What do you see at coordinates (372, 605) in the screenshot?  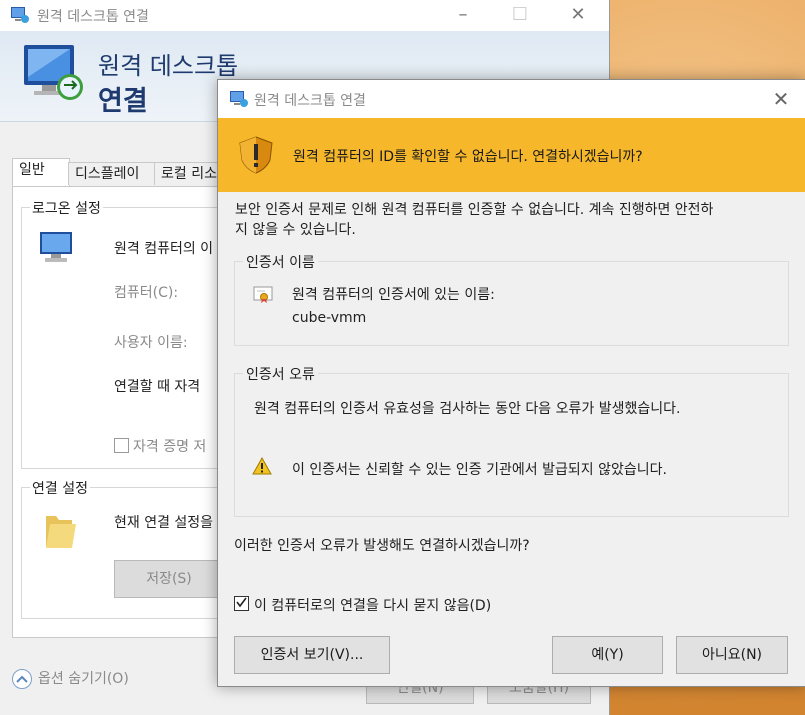 I see `dont-ask-label: 이 컴퓨터로의 연결을 다시 묻지 않음(D)` at bounding box center [372, 605].